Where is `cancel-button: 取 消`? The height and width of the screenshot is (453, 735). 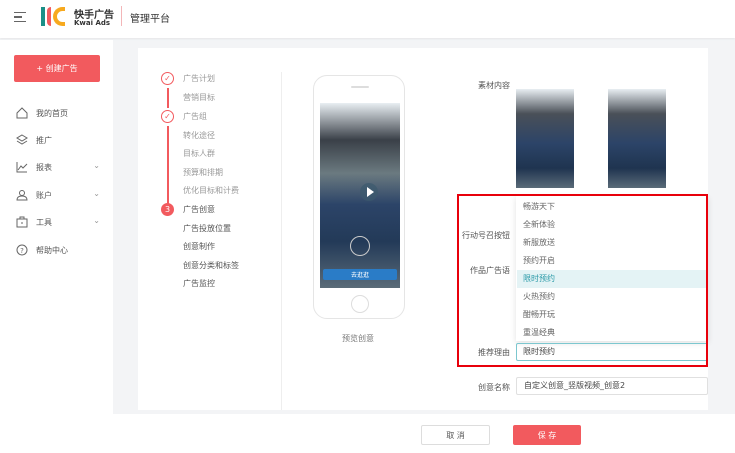 cancel-button: 取 消 is located at coordinates (455, 435).